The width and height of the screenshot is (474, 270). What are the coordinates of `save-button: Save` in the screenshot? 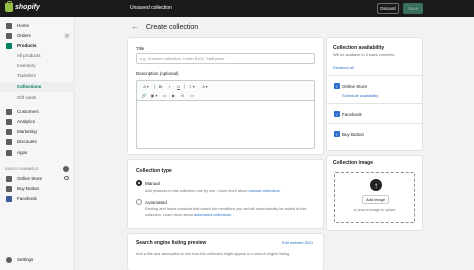 It's located at (413, 8).